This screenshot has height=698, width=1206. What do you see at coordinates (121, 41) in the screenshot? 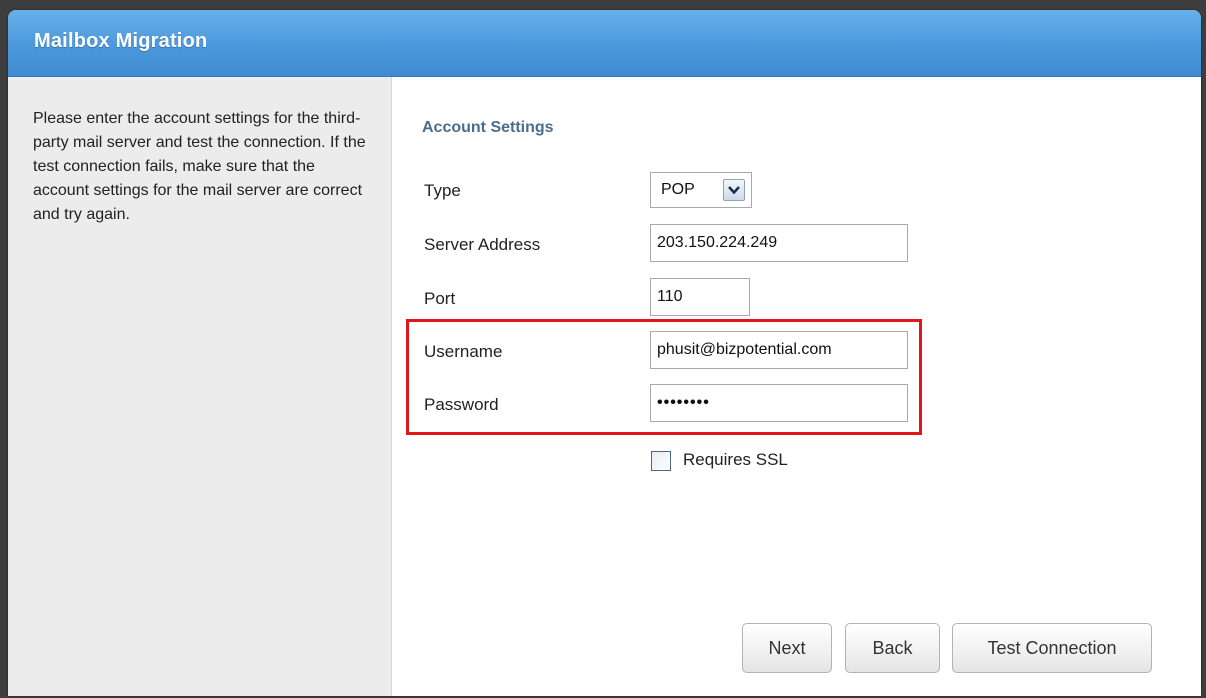
I see `dialog-title: Mailbox Migration` at bounding box center [121, 41].